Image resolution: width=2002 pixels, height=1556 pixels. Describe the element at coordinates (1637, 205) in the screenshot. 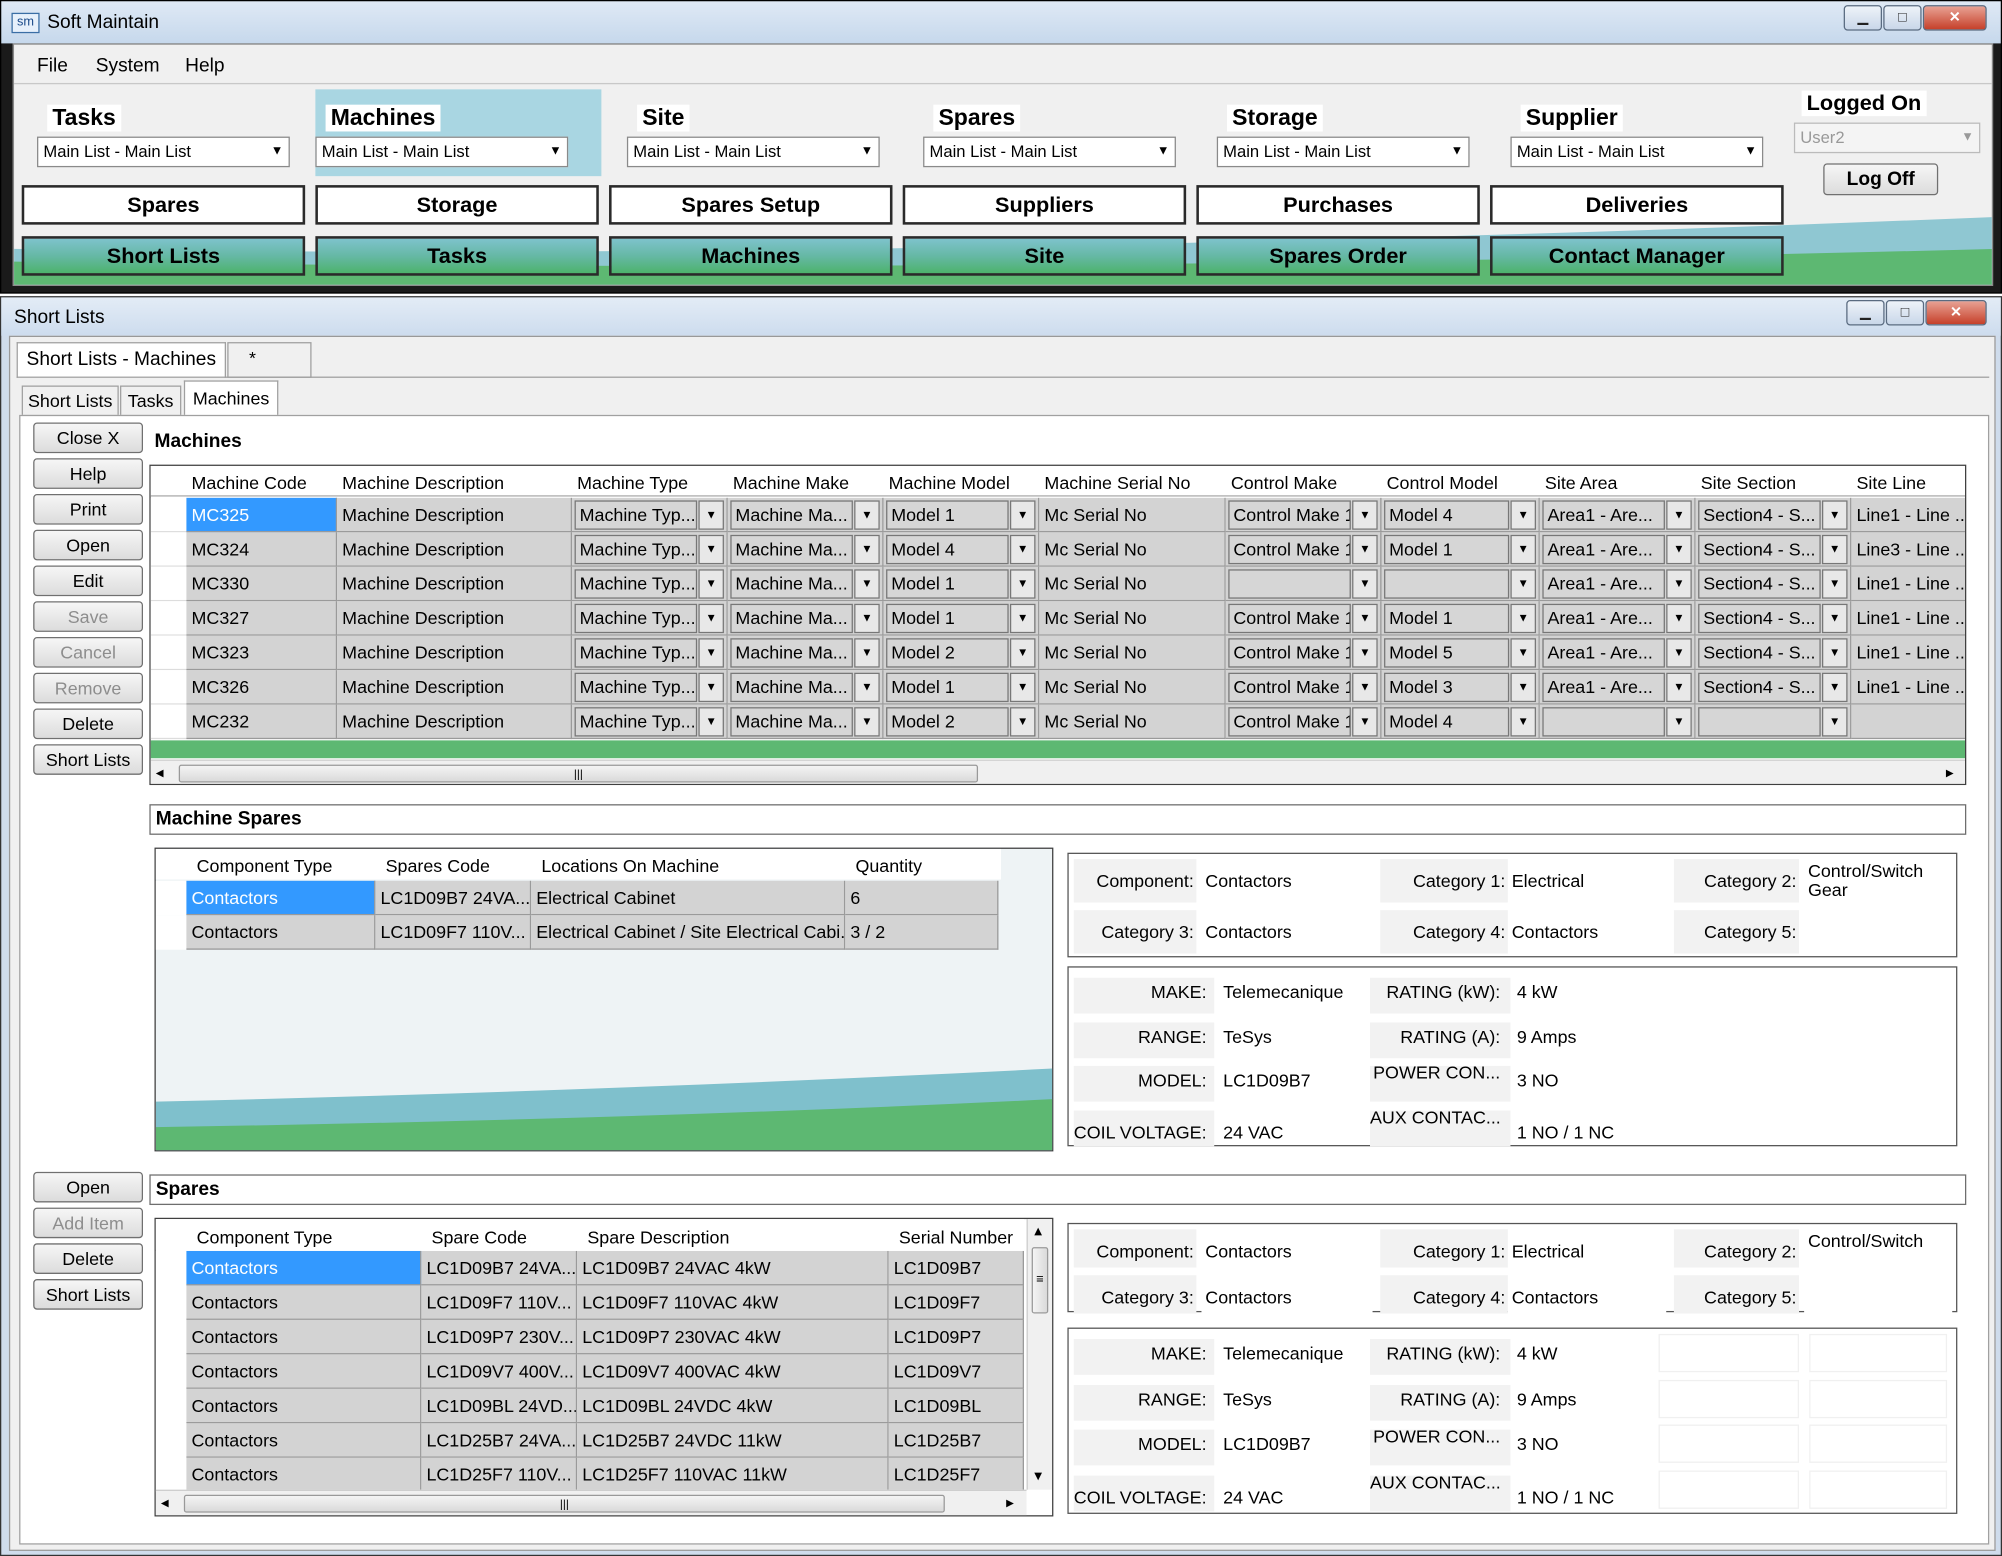

I see `nav-deliveries-button: Deliveries` at that location.